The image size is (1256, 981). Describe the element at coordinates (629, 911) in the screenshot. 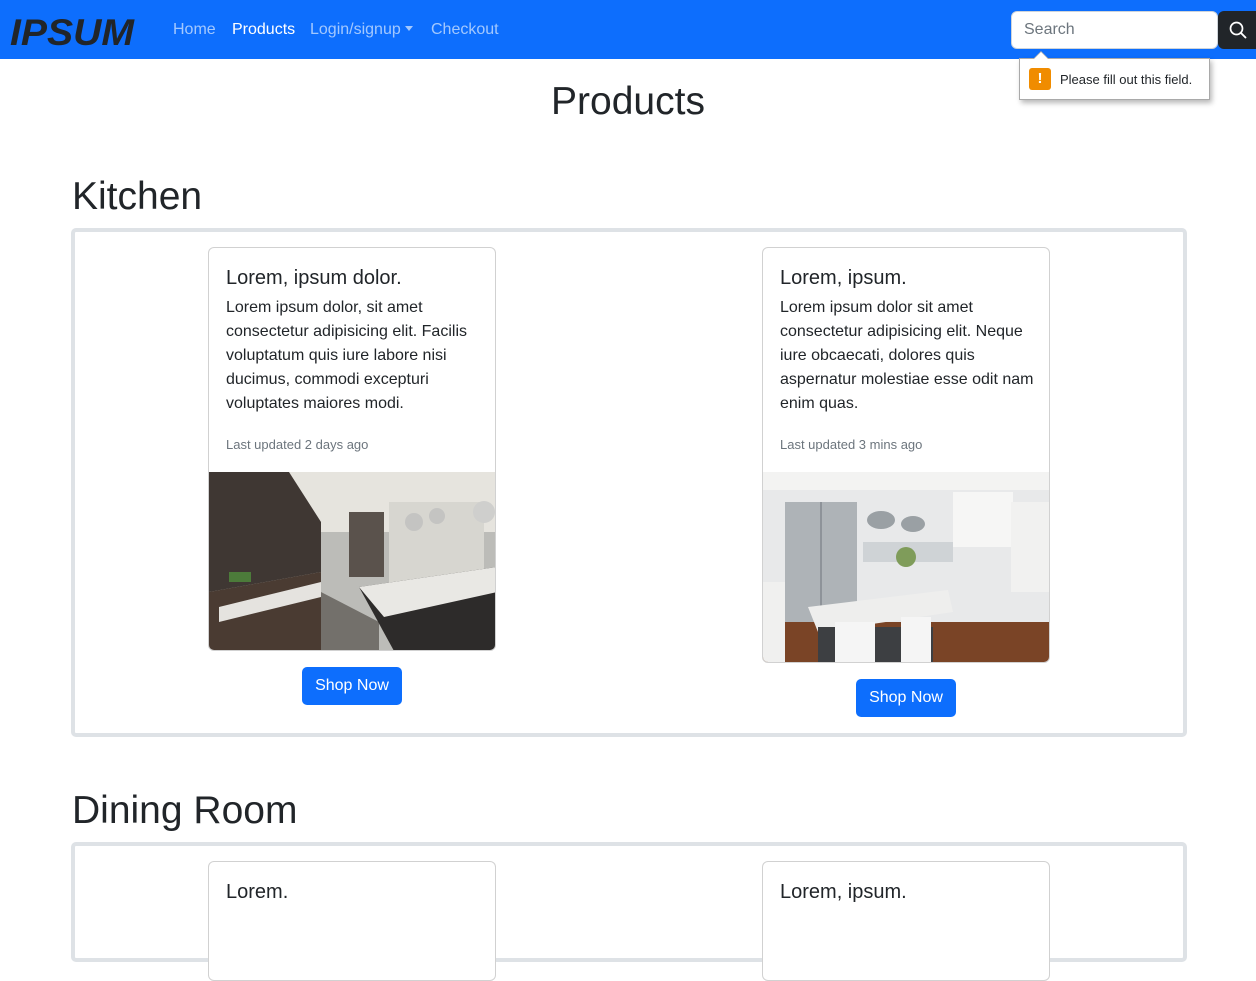

I see `section-dining-room: Lorem. Lorem, ipsum.` at that location.